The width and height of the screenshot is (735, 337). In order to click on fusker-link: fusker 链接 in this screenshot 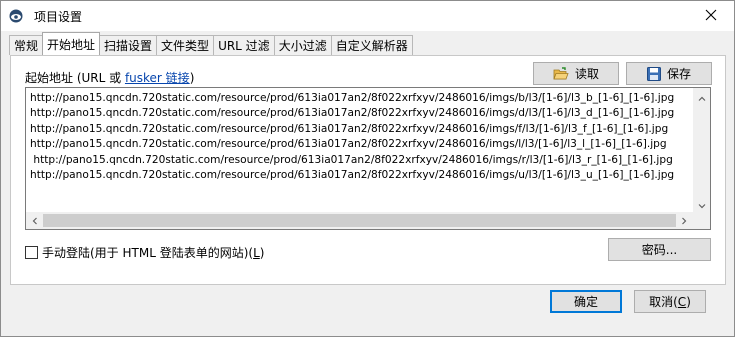, I will do `click(157, 78)`.